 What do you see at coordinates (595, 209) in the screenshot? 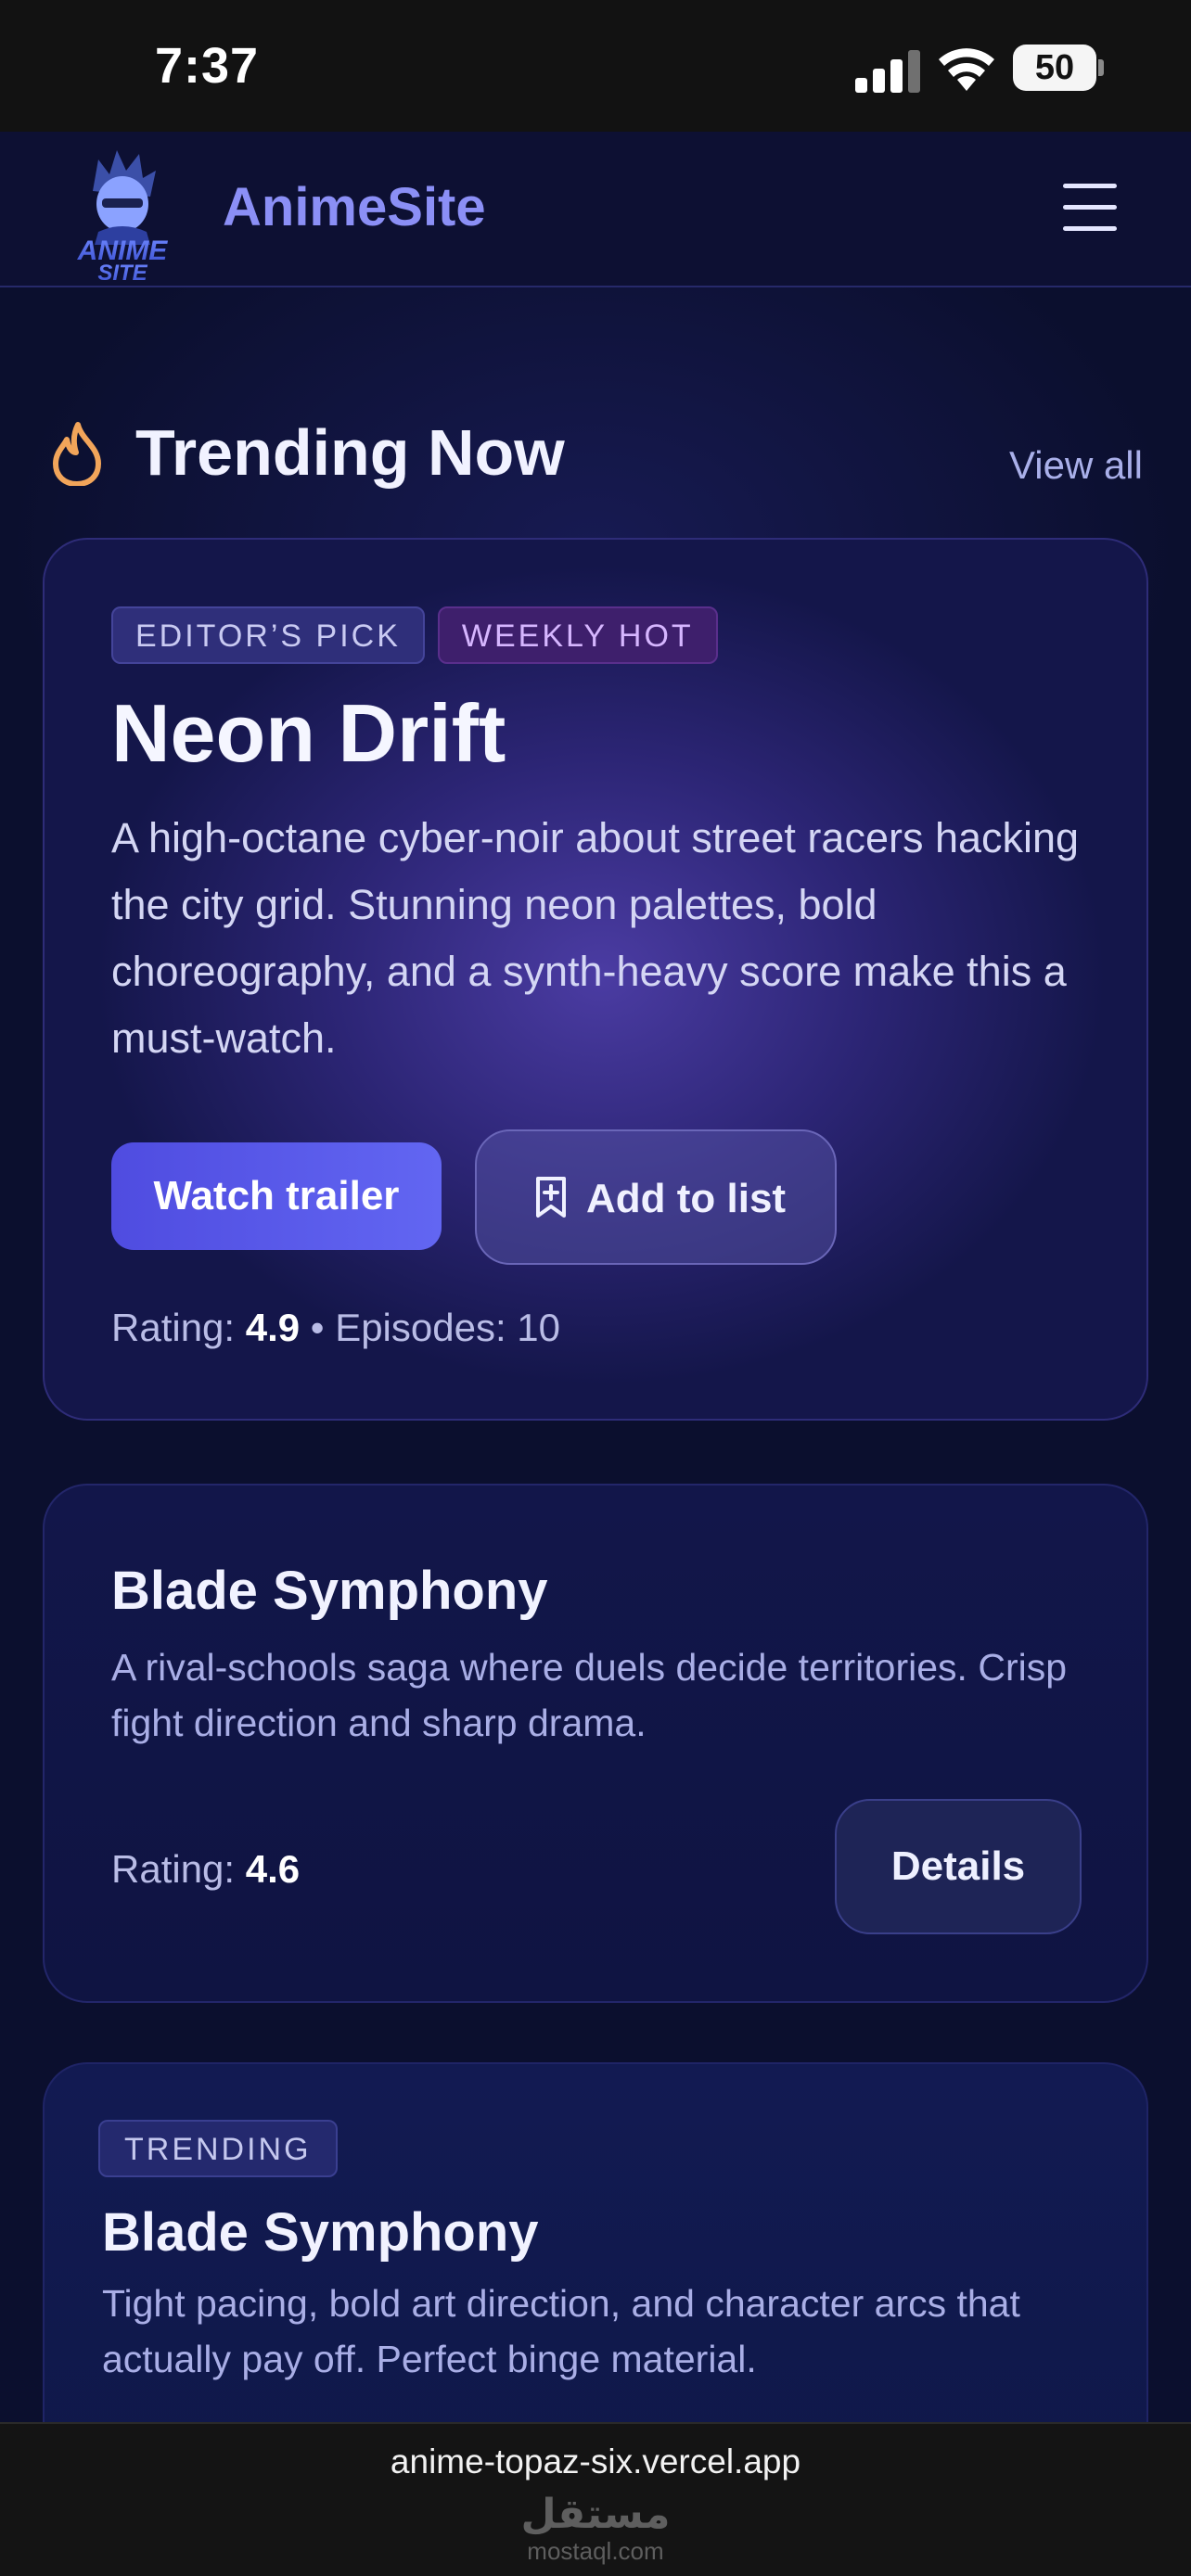
I see `app-header: ANIME SITE AnimeSite` at bounding box center [595, 209].